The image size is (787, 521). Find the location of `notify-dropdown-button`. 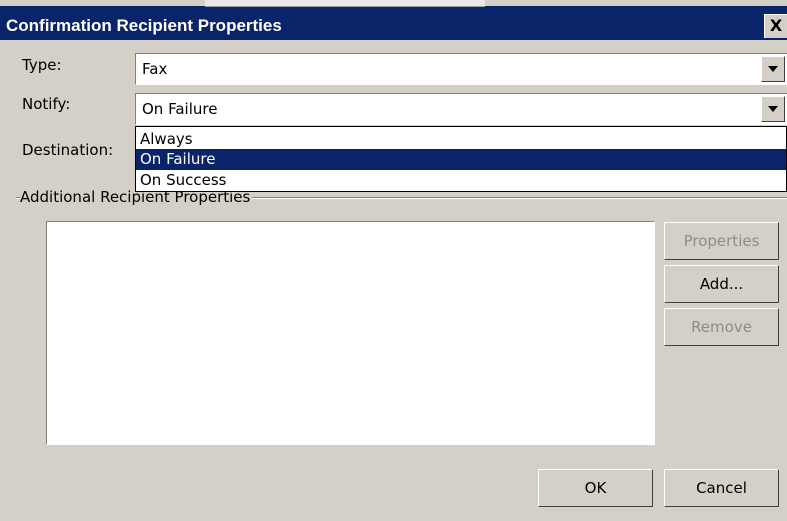

notify-dropdown-button is located at coordinates (773, 109).